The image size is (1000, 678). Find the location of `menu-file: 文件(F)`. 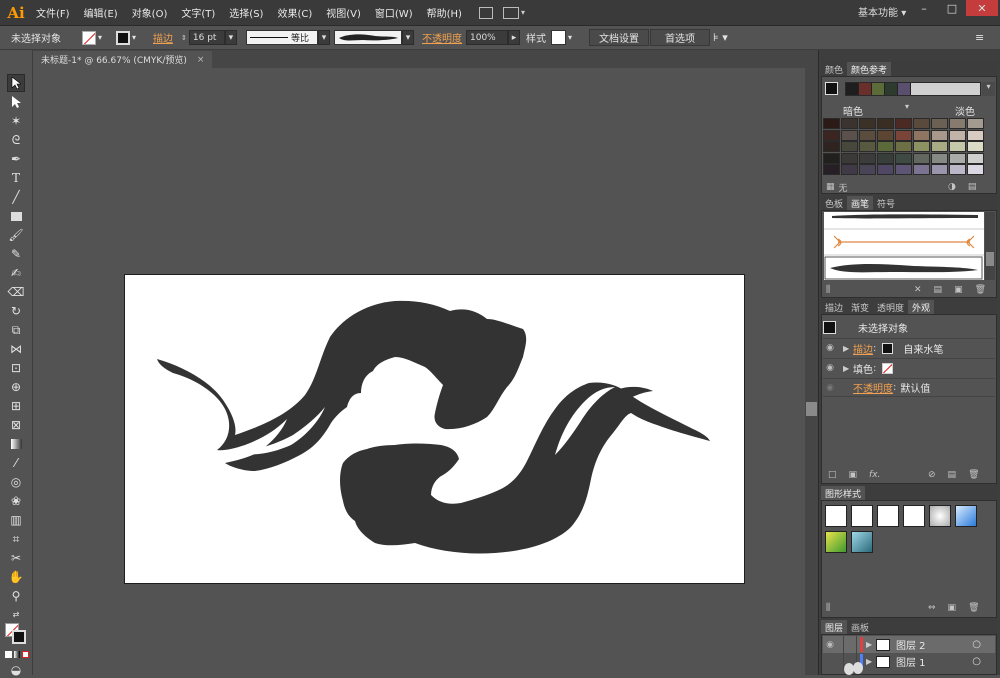

menu-file: 文件(F) is located at coordinates (53, 12).